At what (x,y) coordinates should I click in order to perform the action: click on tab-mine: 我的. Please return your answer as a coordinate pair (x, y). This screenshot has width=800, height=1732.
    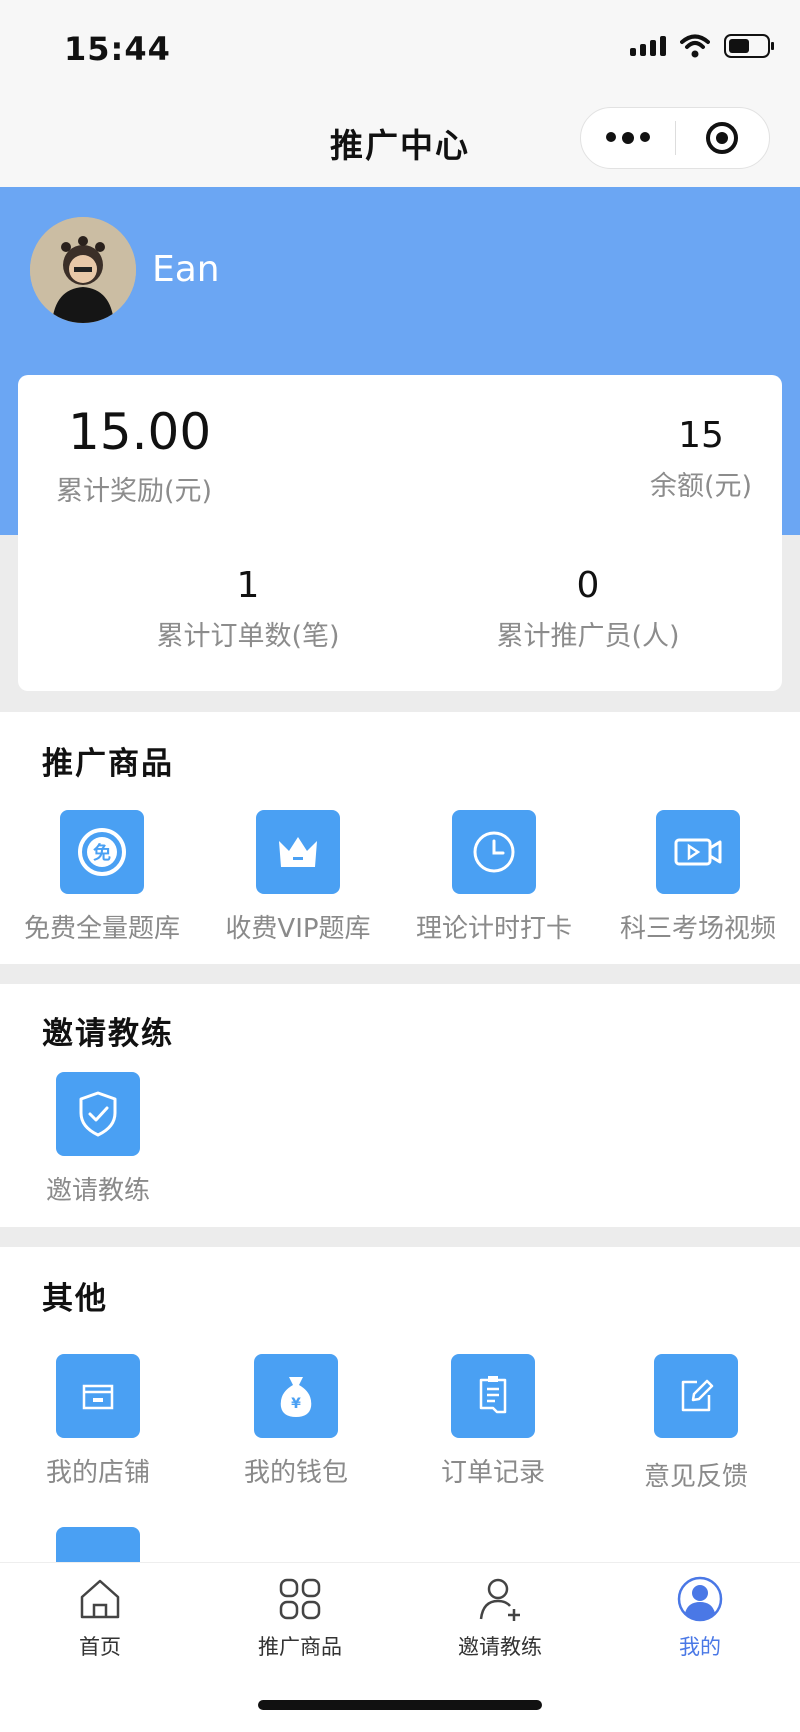
    Looking at the image, I should click on (700, 1618).